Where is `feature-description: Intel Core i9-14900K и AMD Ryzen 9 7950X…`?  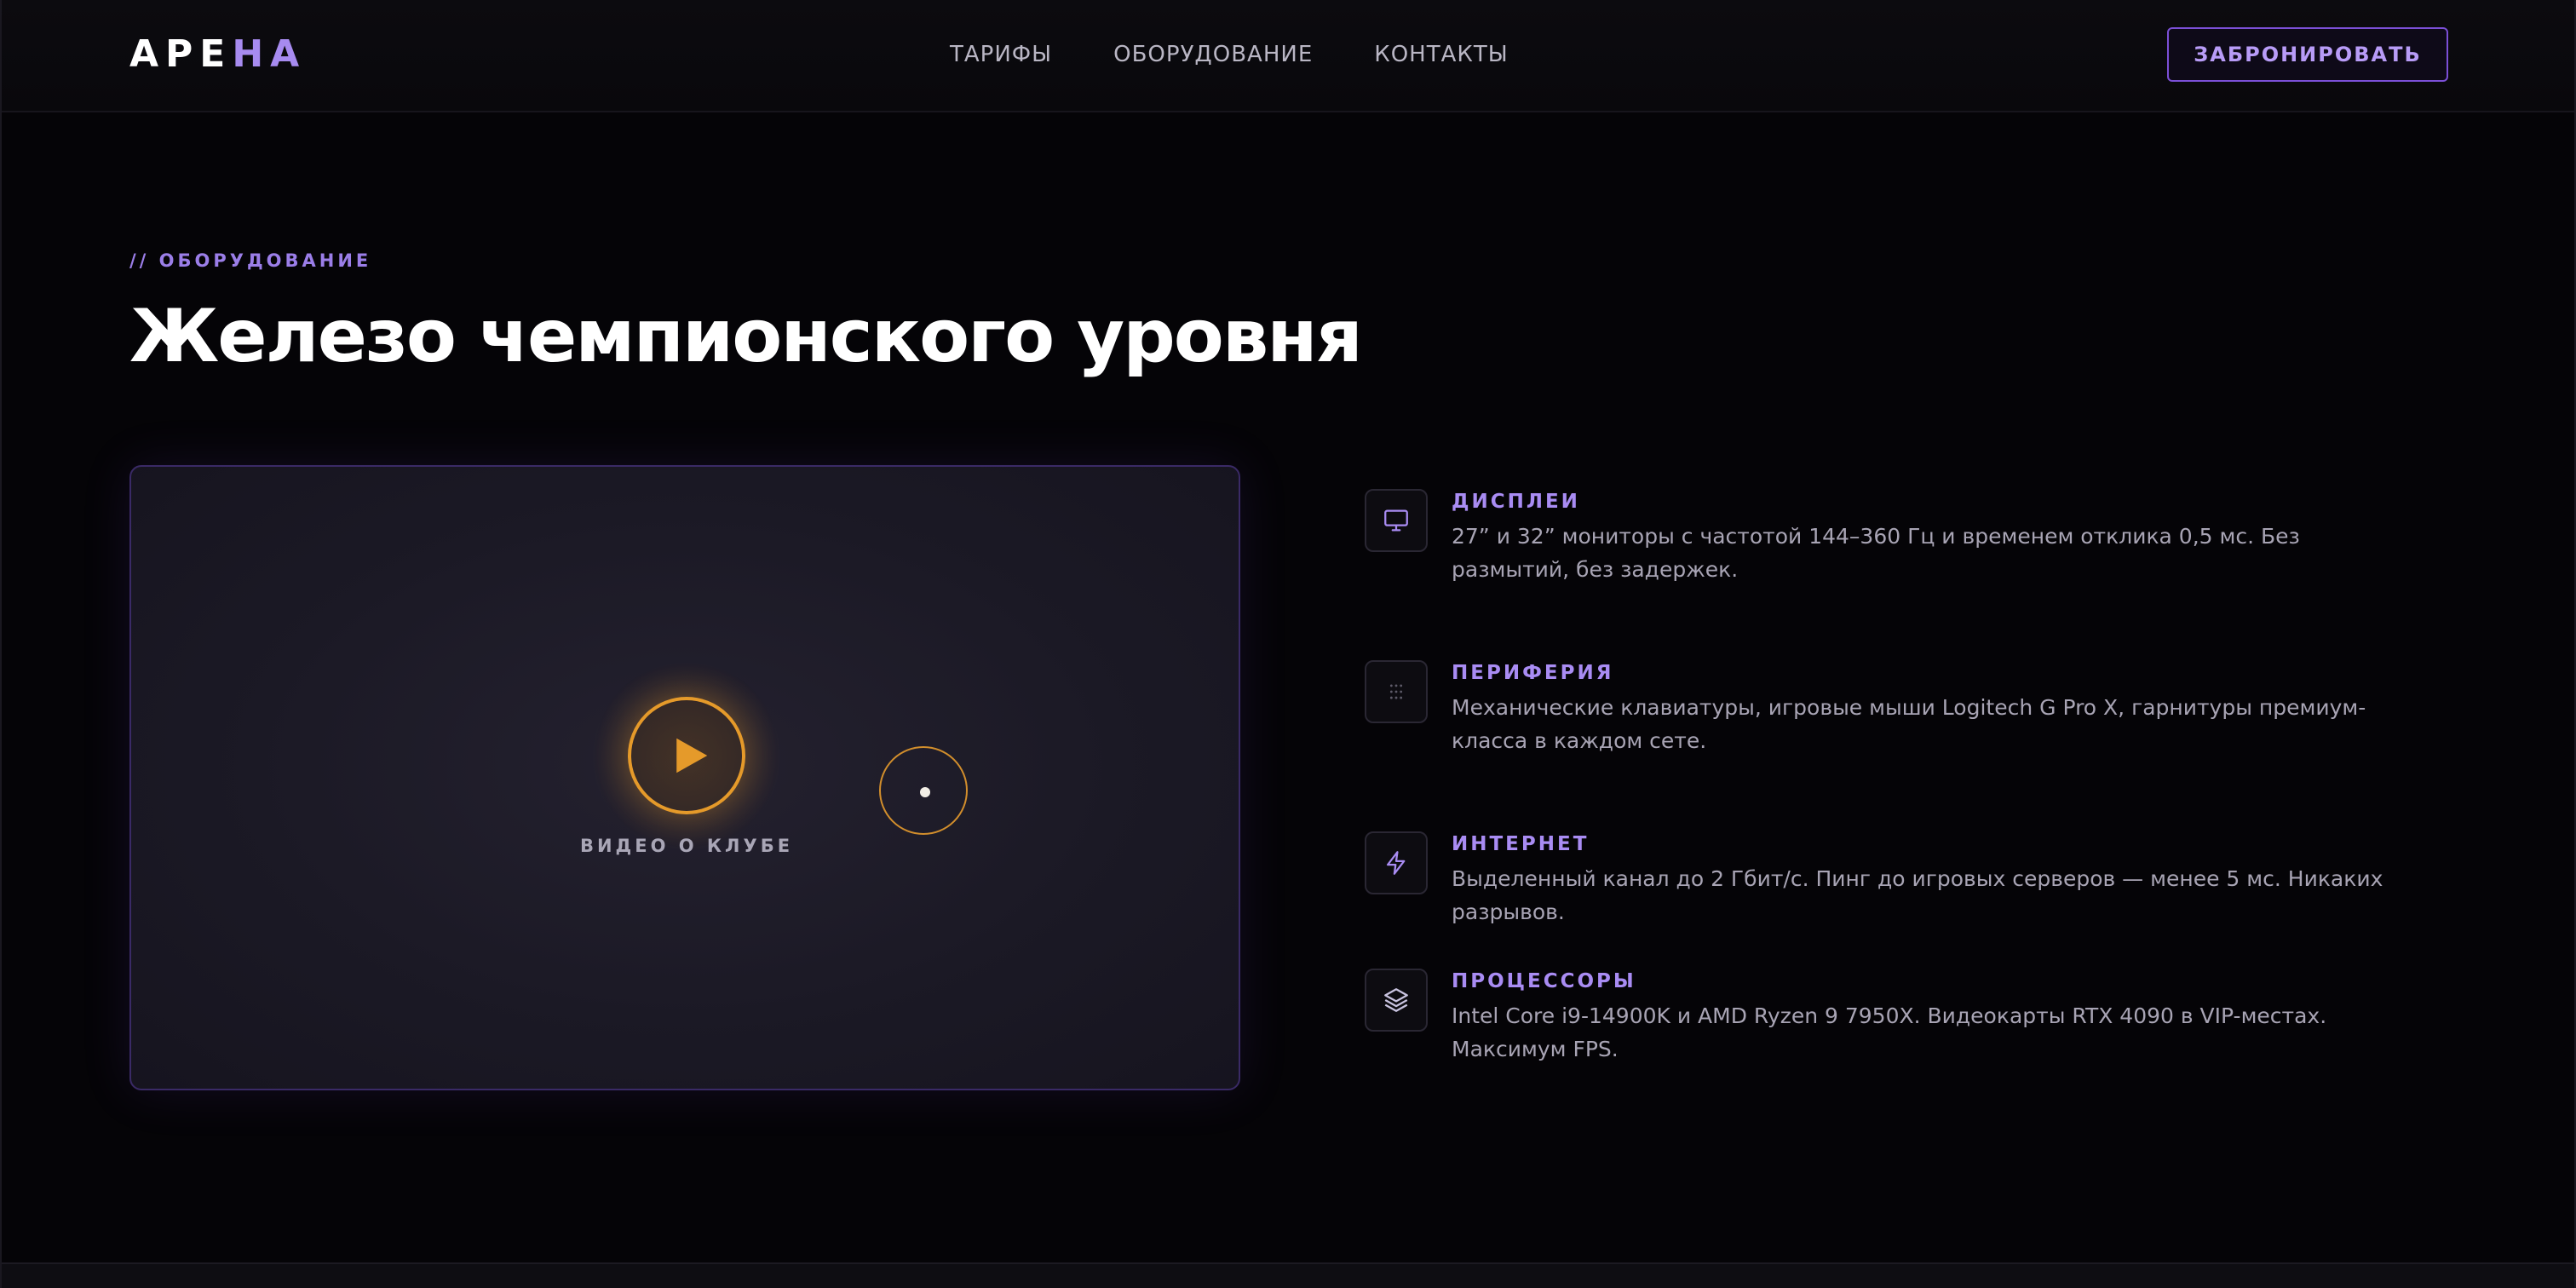 feature-description: Intel Core i9-14900K и AMD Ryzen 9 7950X… is located at coordinates (1889, 1032).